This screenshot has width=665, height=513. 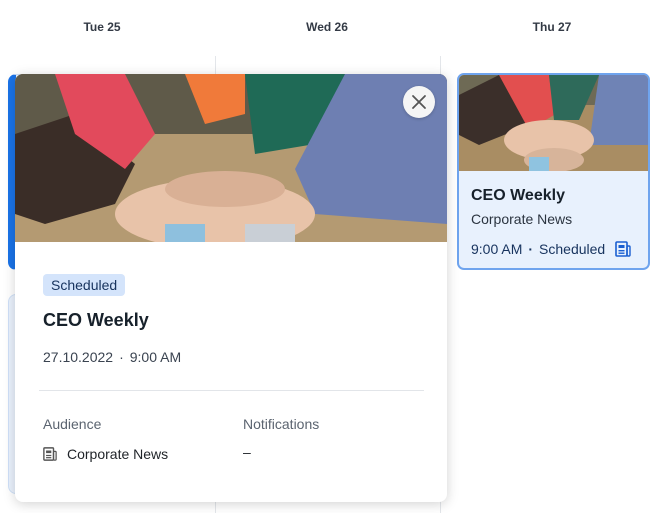 I want to click on audience-value: Corporate News, so click(x=105, y=454).